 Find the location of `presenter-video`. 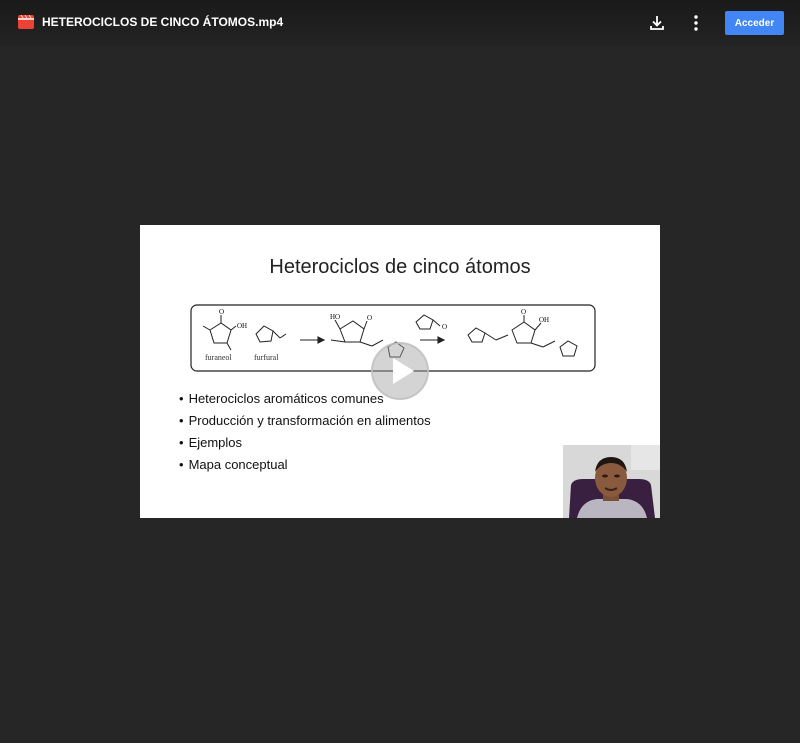

presenter-video is located at coordinates (611, 481).